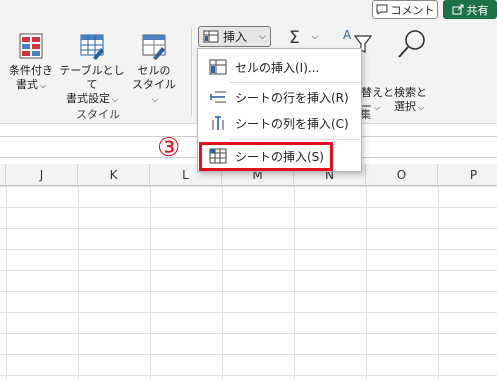  I want to click on share-label: 共有, so click(477, 10).